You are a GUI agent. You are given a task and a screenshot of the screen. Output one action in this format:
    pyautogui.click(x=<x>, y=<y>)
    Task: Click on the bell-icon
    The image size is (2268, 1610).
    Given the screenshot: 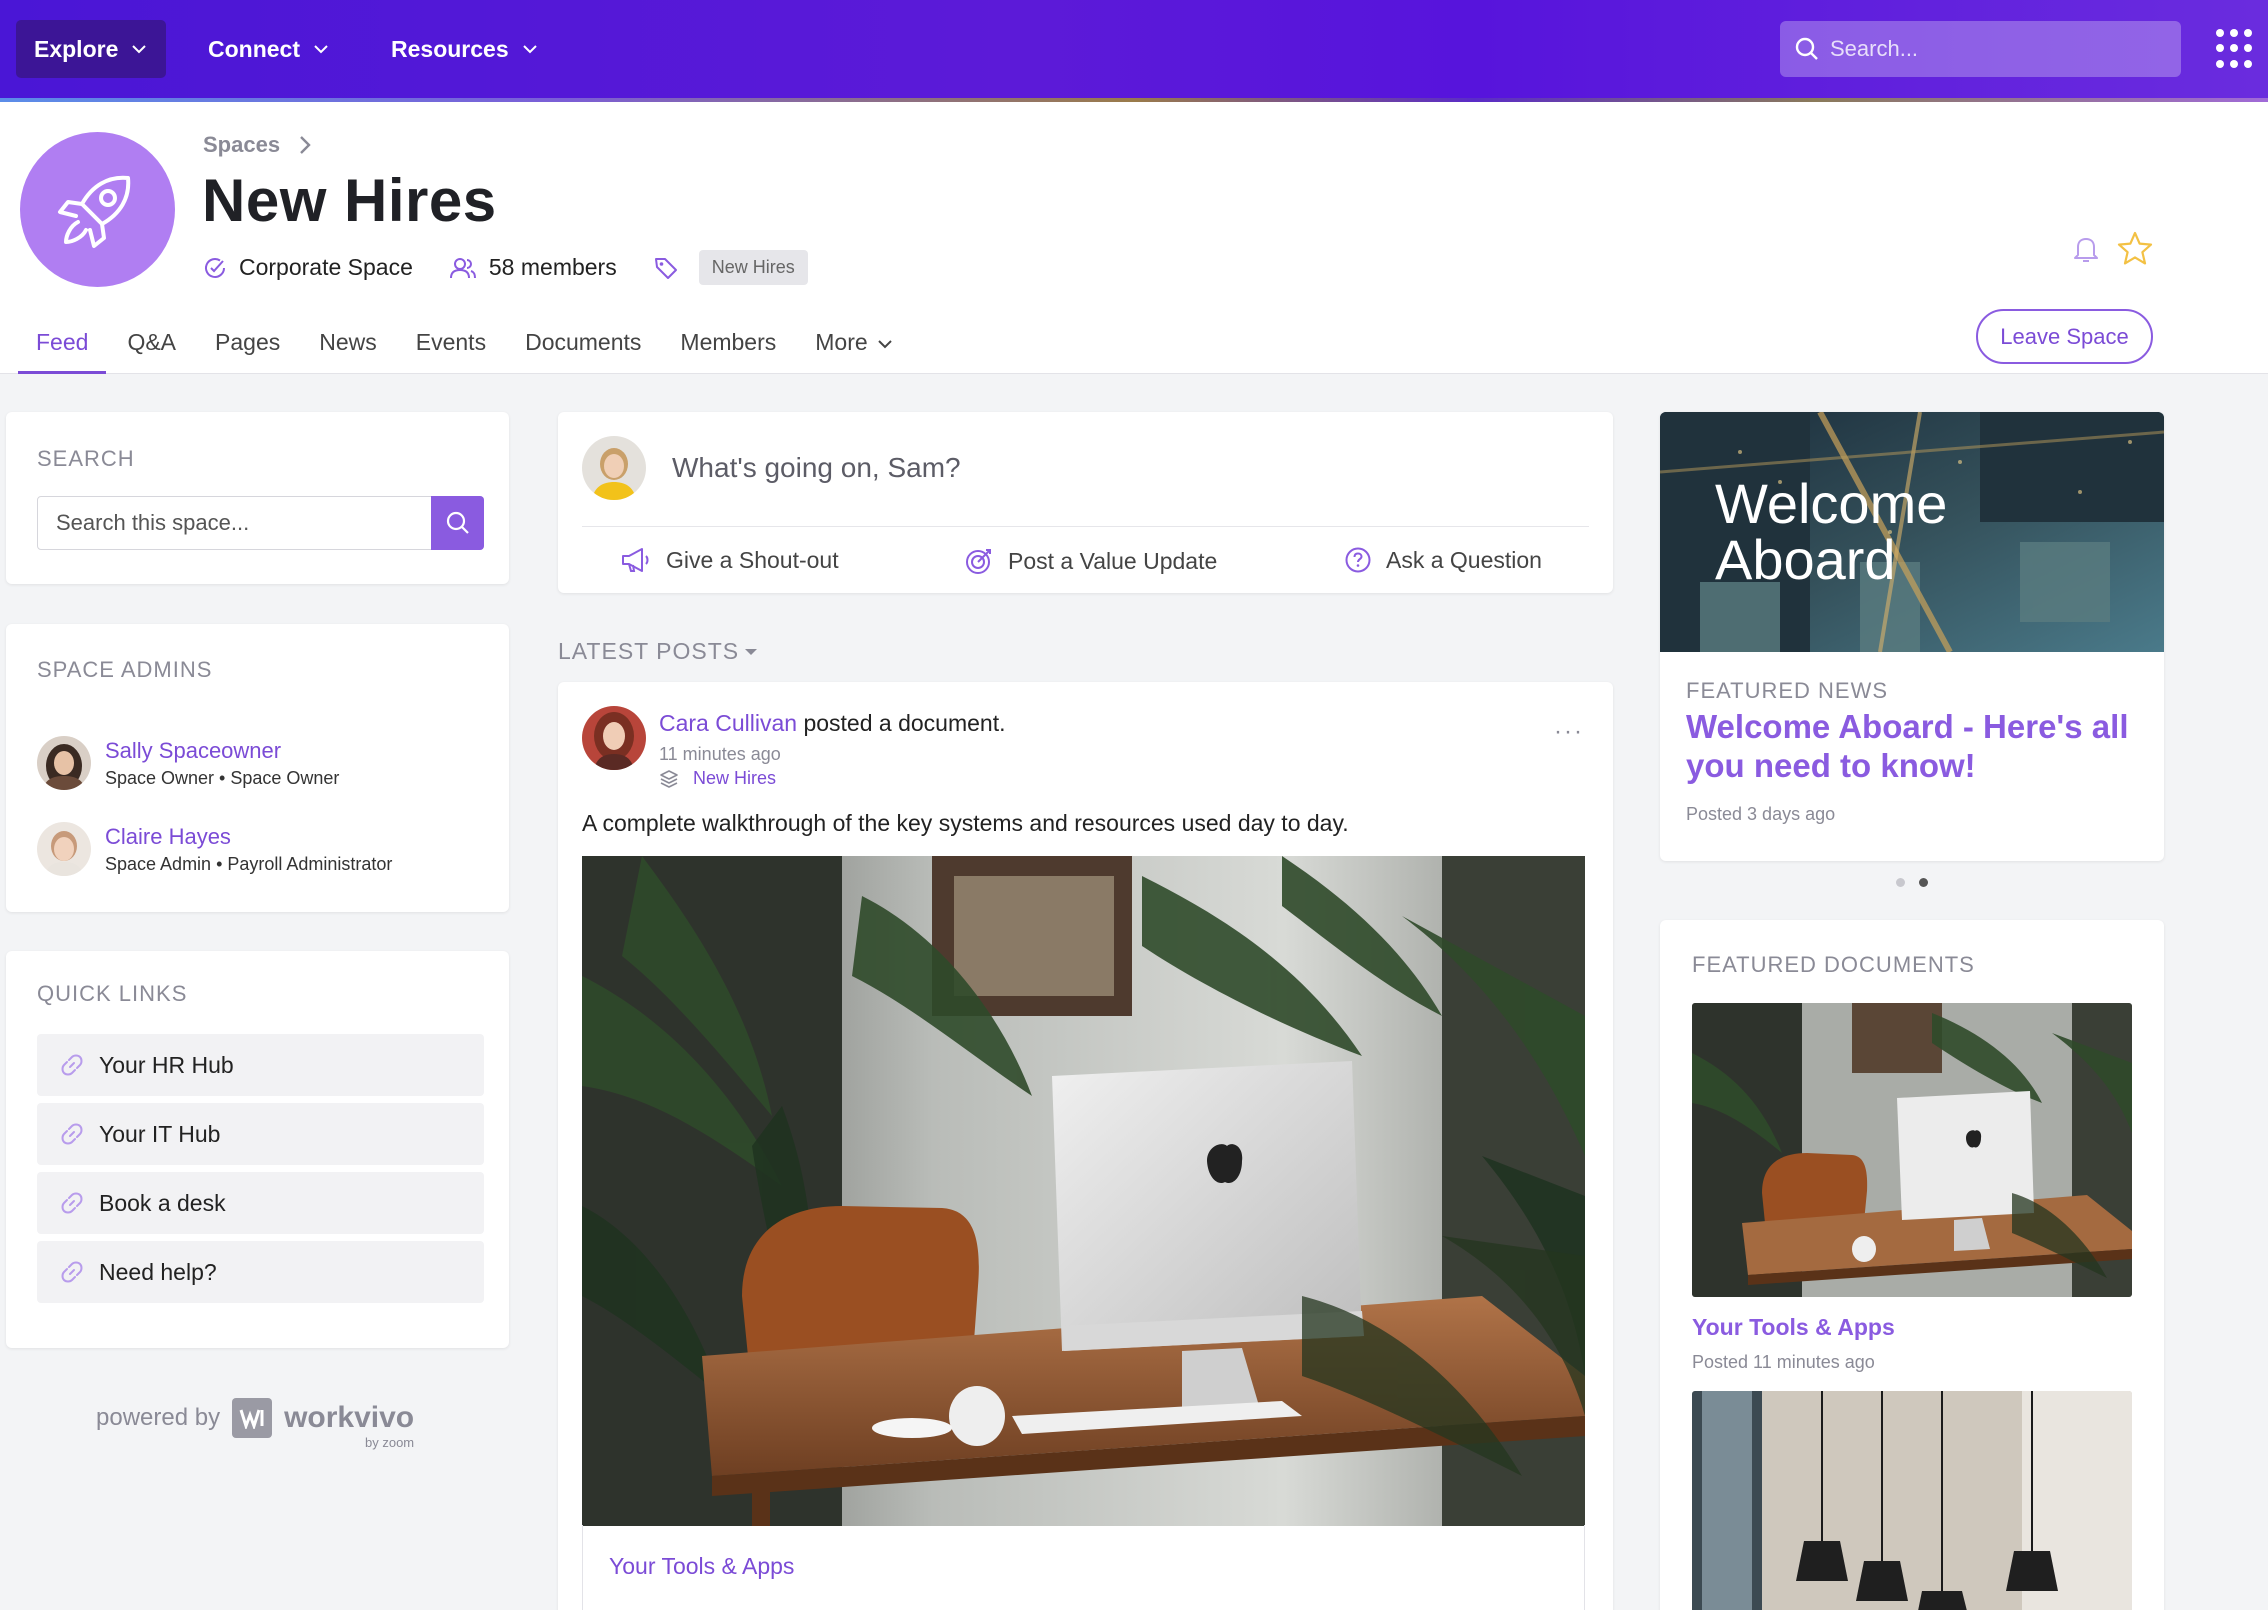 What is the action you would take?
    pyautogui.click(x=2086, y=249)
    